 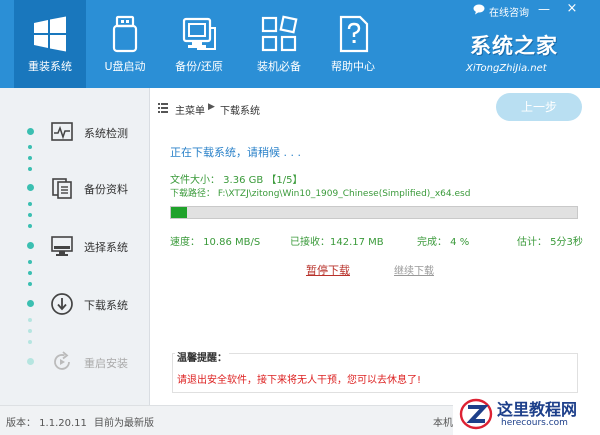 What do you see at coordinates (506, 68) in the screenshot?
I see `brand-url: XiTongZhiJia.net` at bounding box center [506, 68].